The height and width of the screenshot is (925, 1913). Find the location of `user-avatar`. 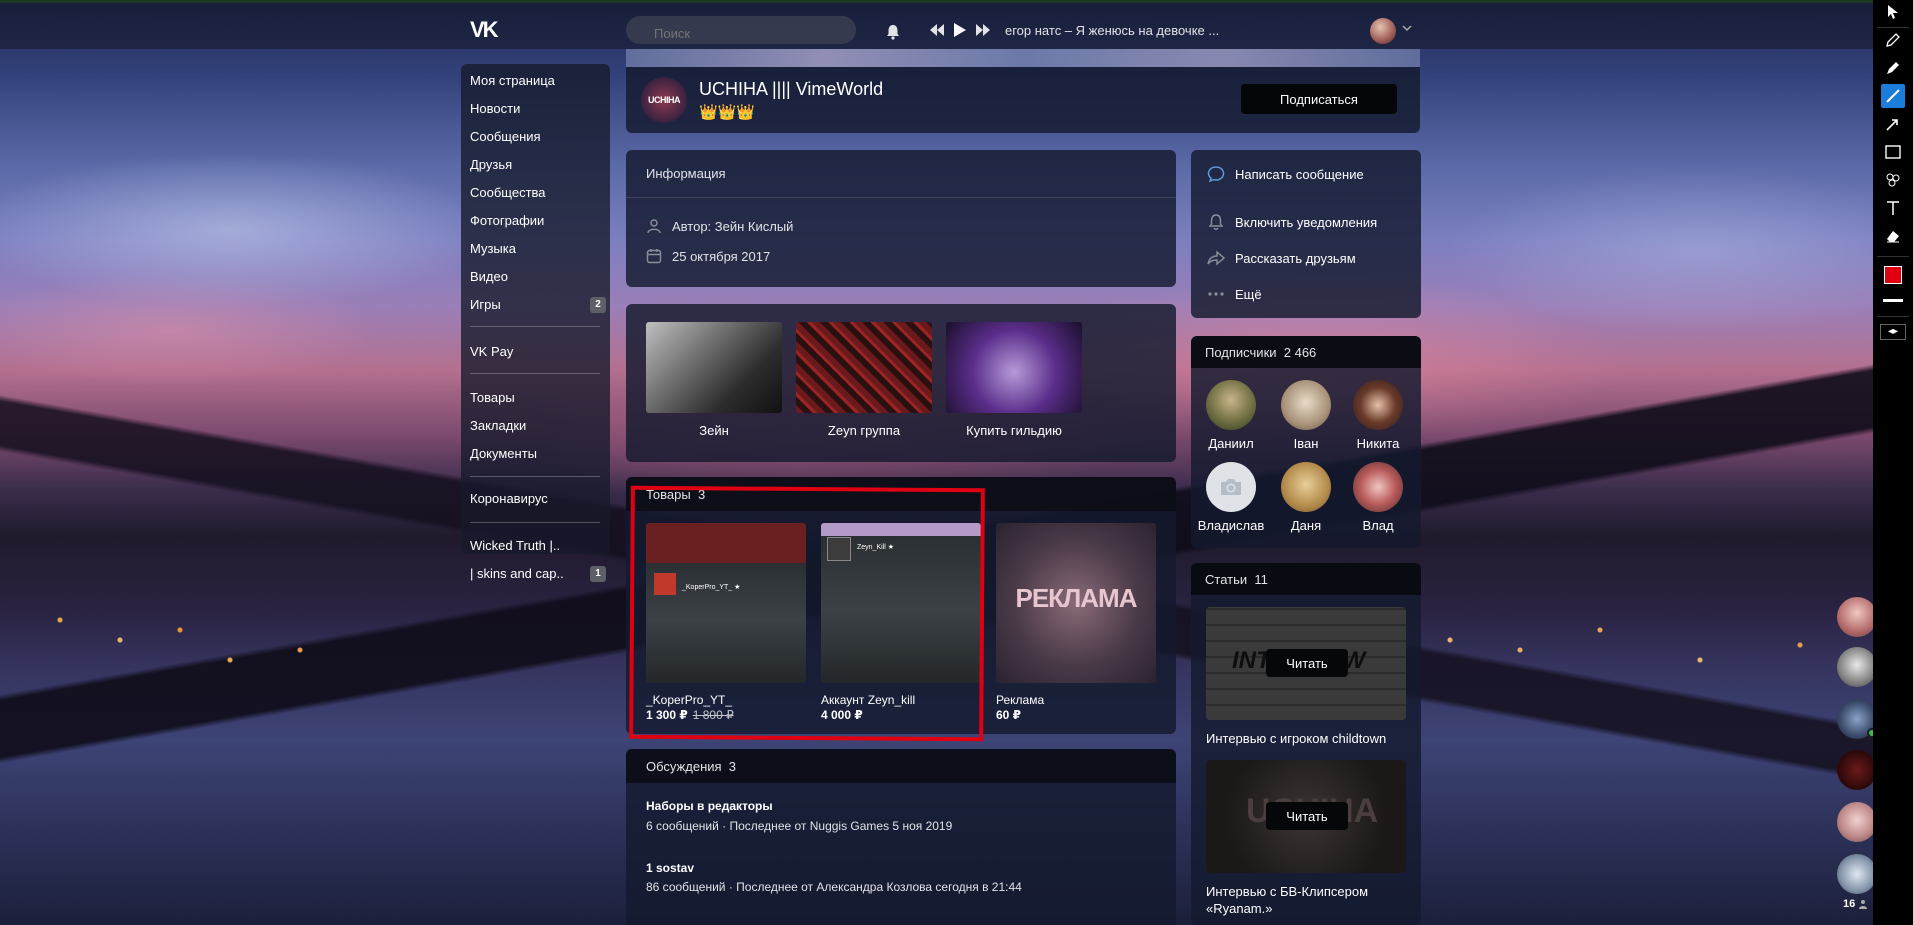

user-avatar is located at coordinates (1383, 31).